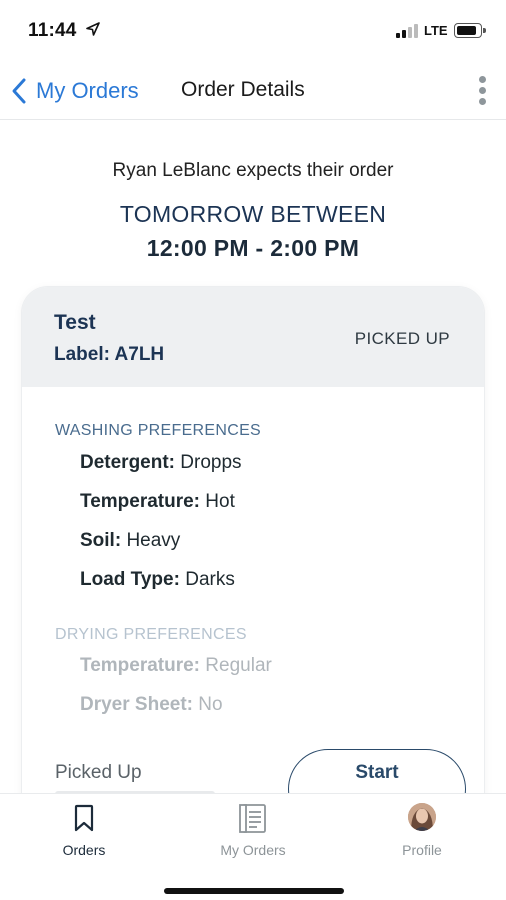 This screenshot has height=900, width=506. I want to click on more-options-icon, so click(483, 91).